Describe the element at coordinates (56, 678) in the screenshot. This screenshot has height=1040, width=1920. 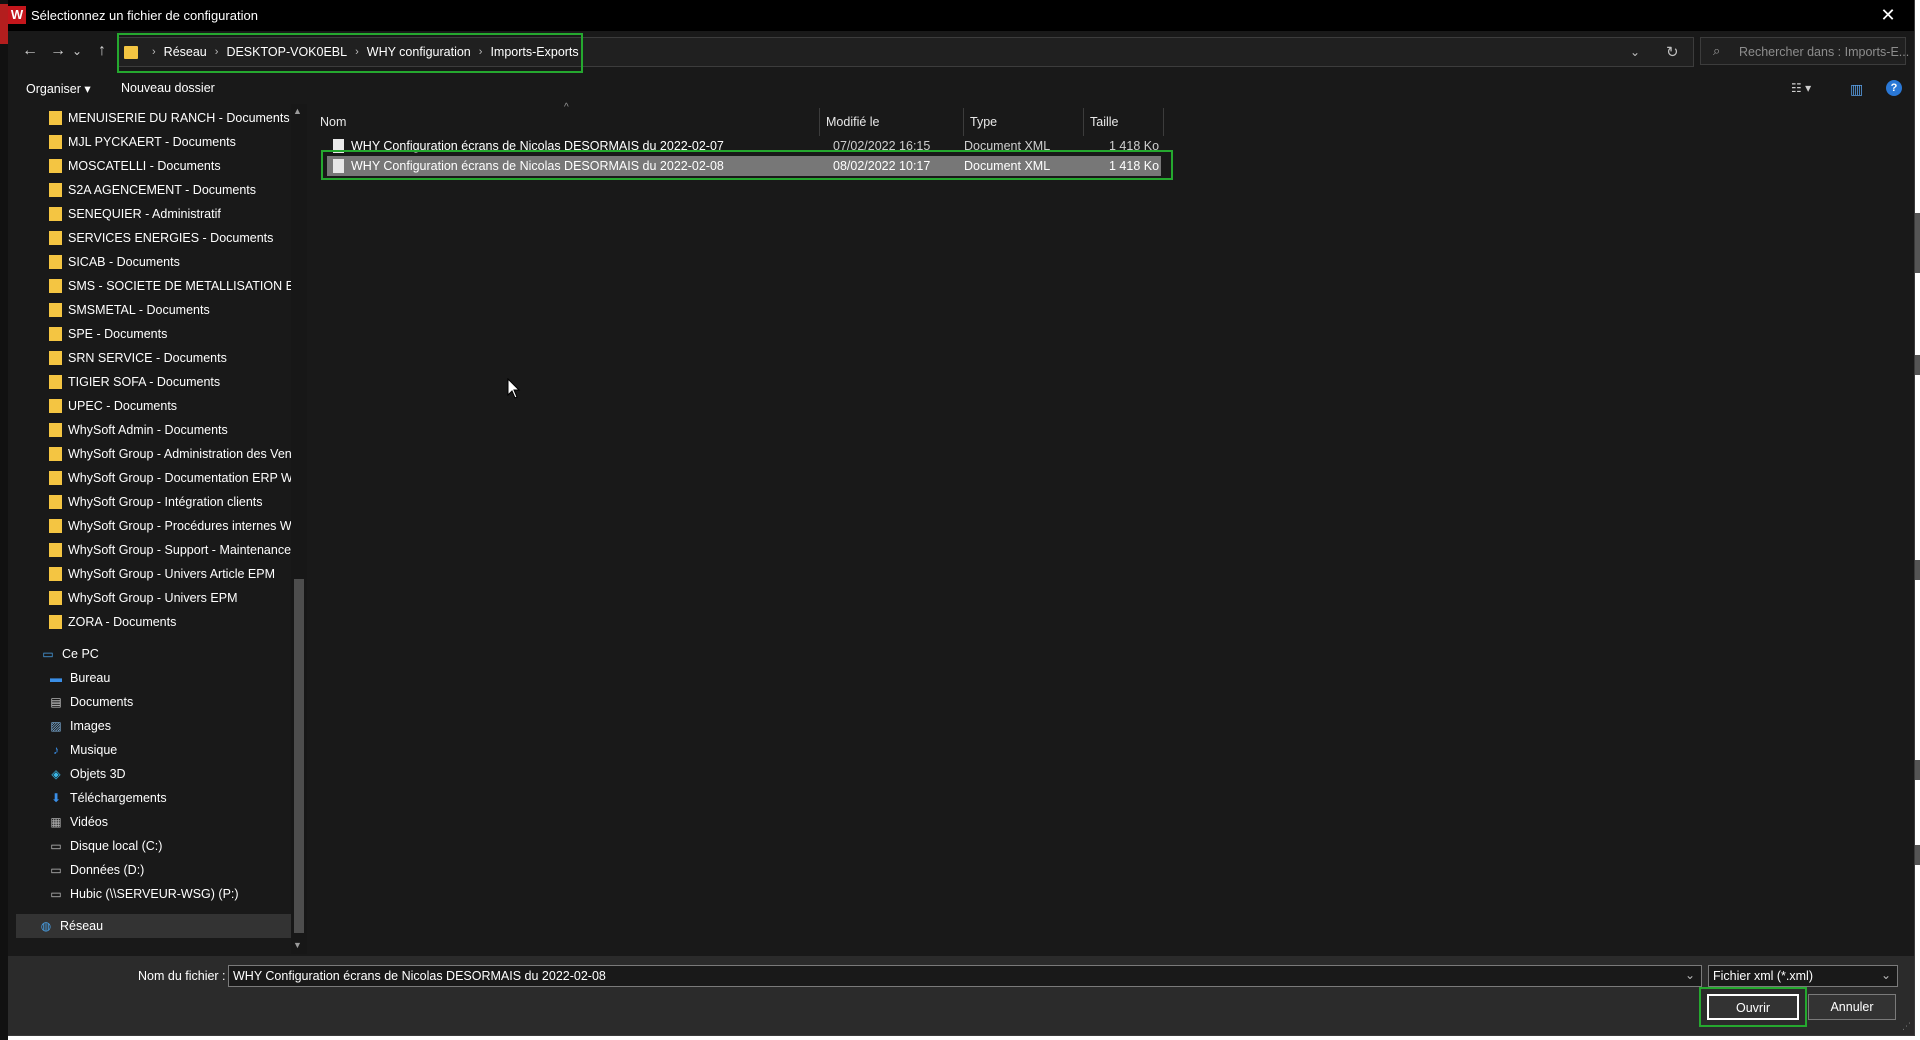
I see `location-icon: ▬` at that location.